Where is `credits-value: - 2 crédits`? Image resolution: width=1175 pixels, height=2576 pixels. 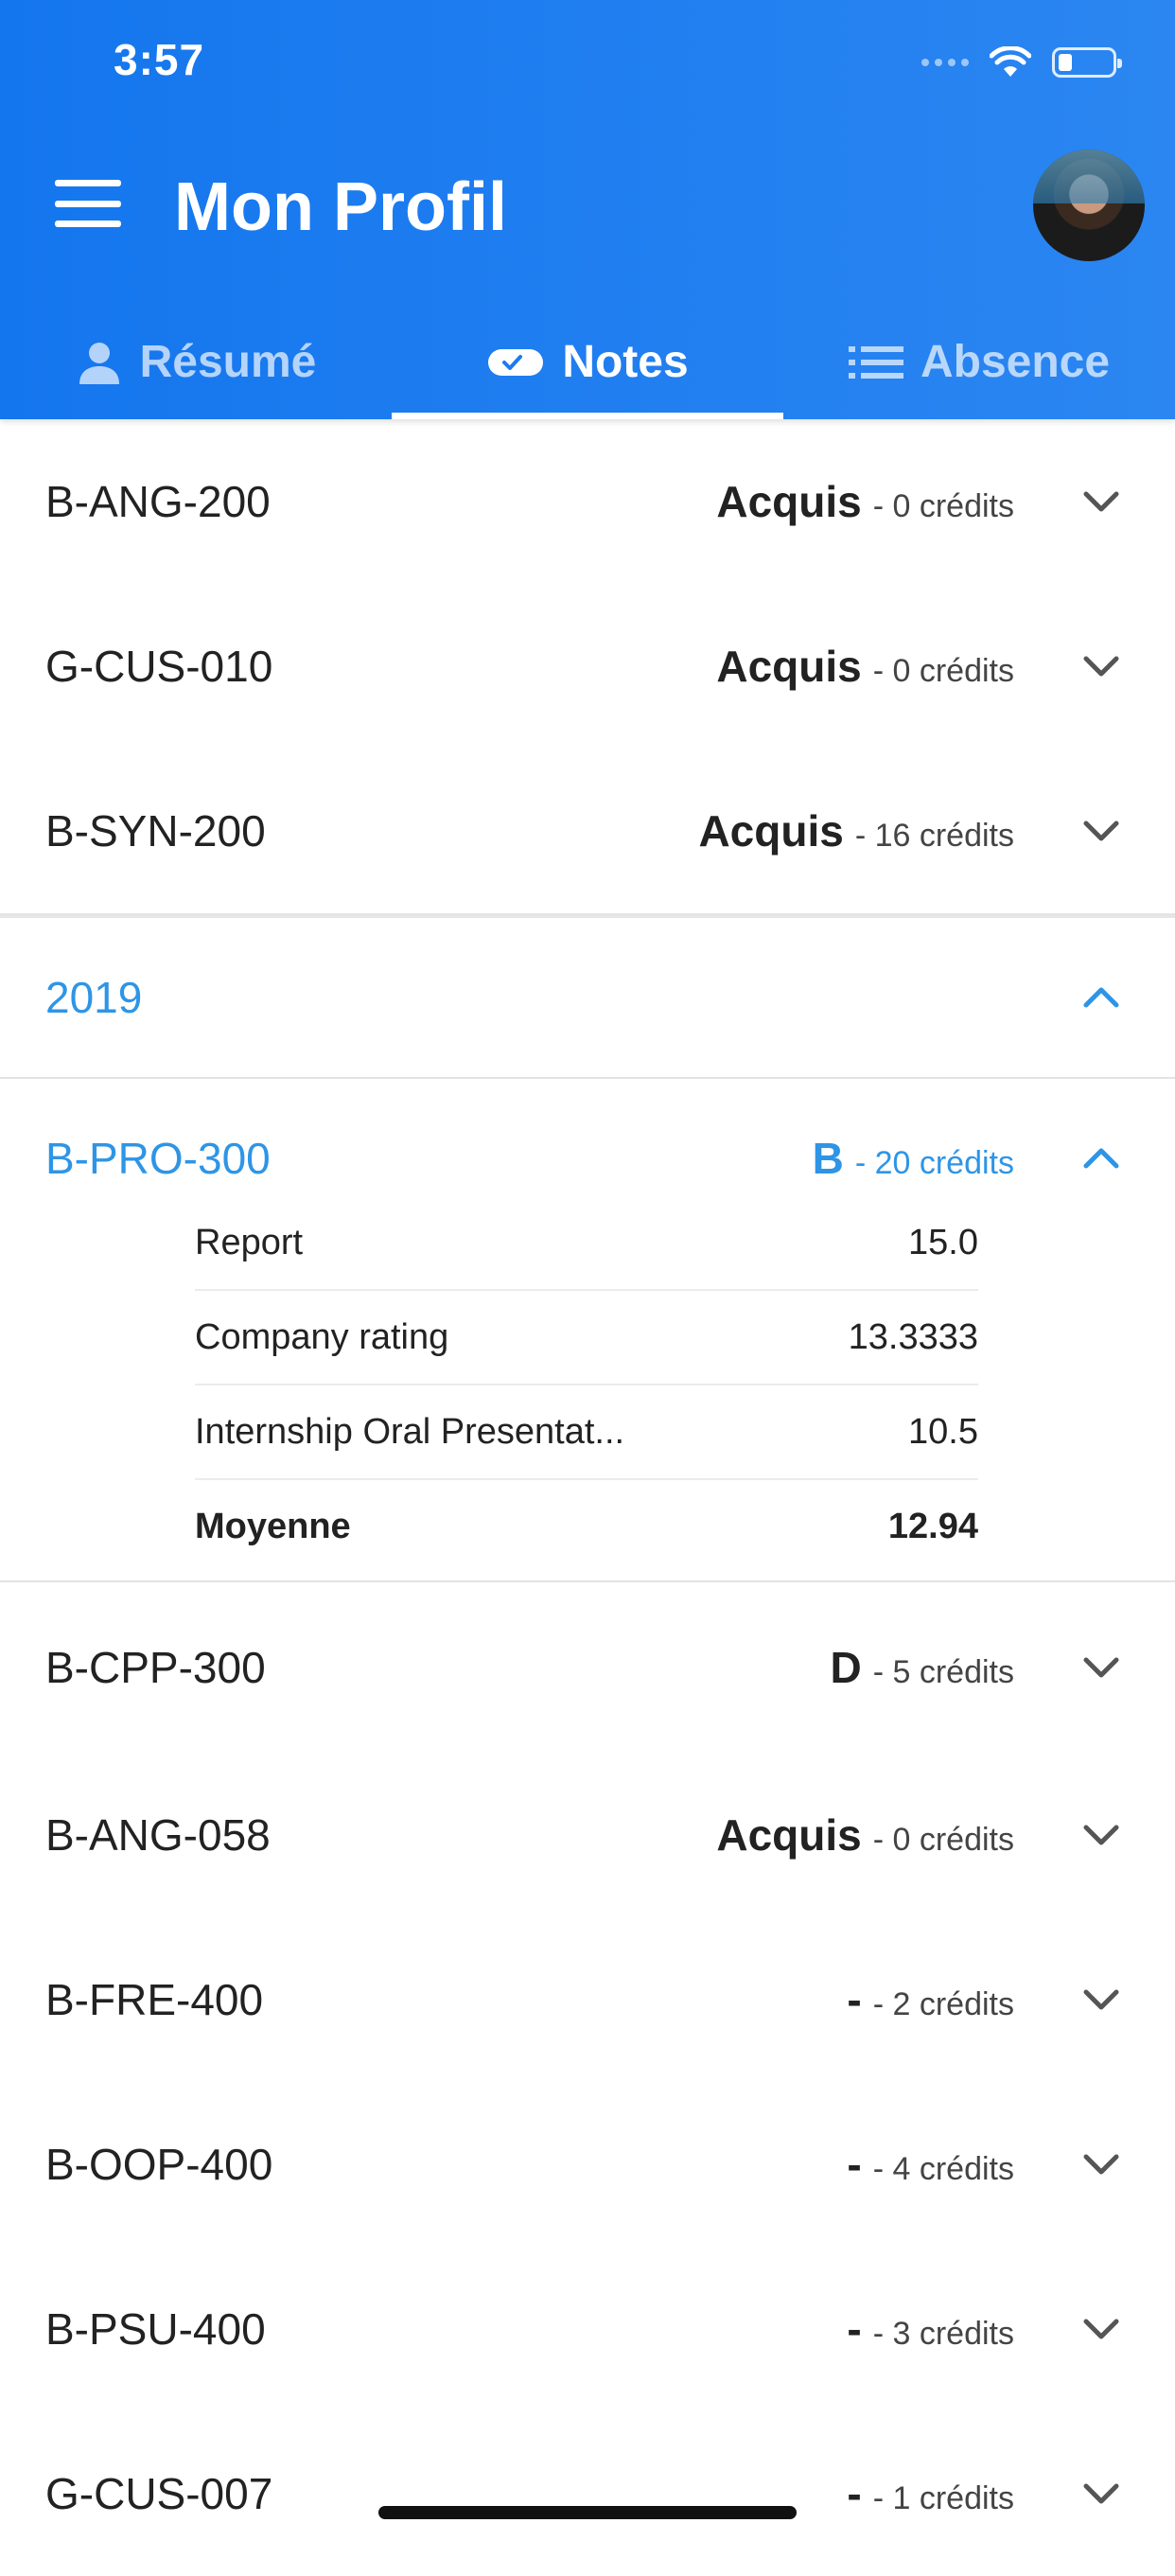 credits-value: - 2 crédits is located at coordinates (943, 2004).